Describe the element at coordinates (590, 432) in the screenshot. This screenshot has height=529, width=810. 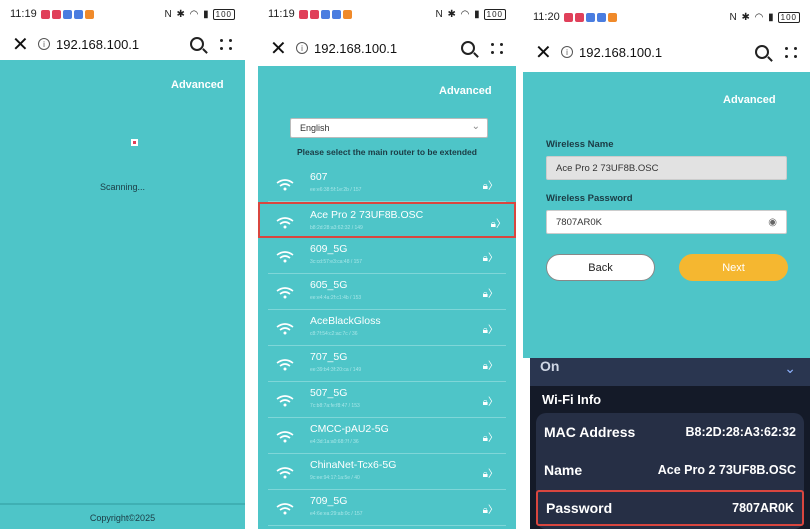
I see `mac-label: MAC Address` at that location.